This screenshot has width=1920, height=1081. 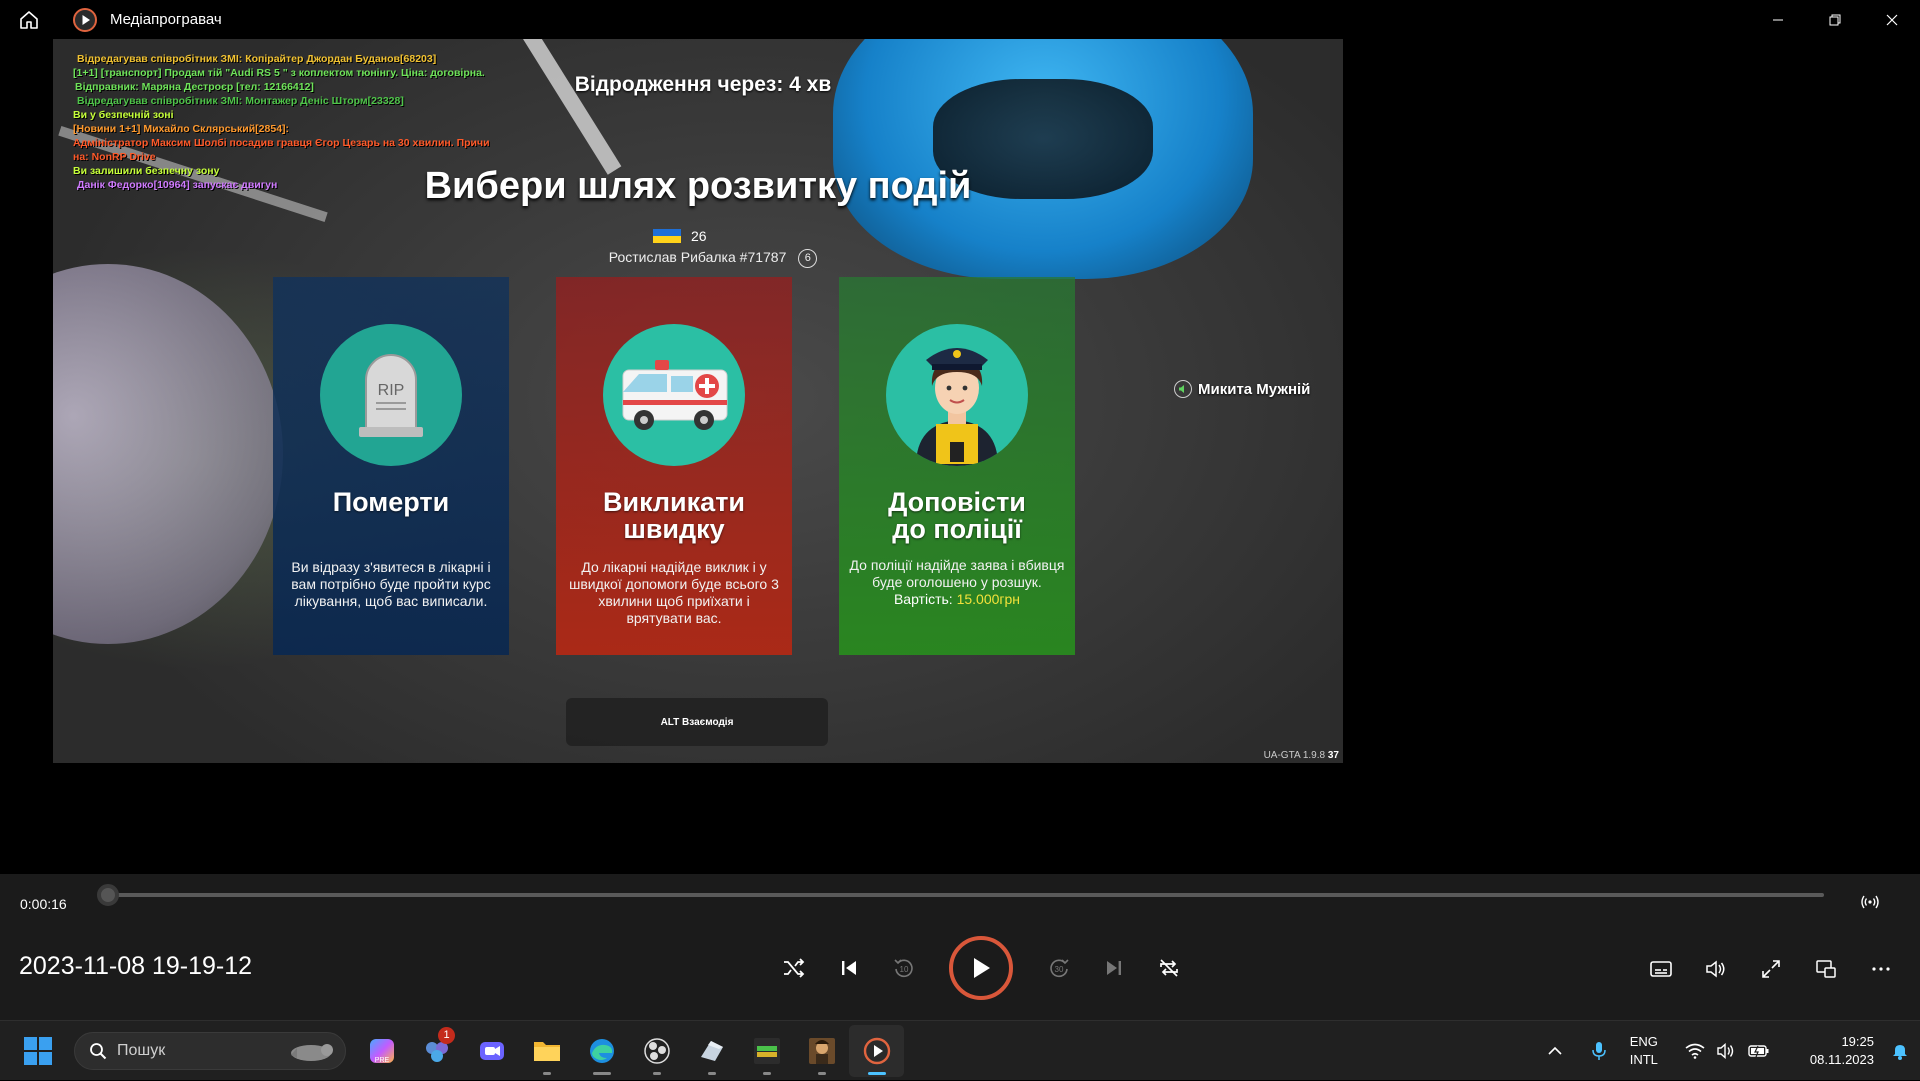 What do you see at coordinates (1770, 968) in the screenshot?
I see `fullscreen-button` at bounding box center [1770, 968].